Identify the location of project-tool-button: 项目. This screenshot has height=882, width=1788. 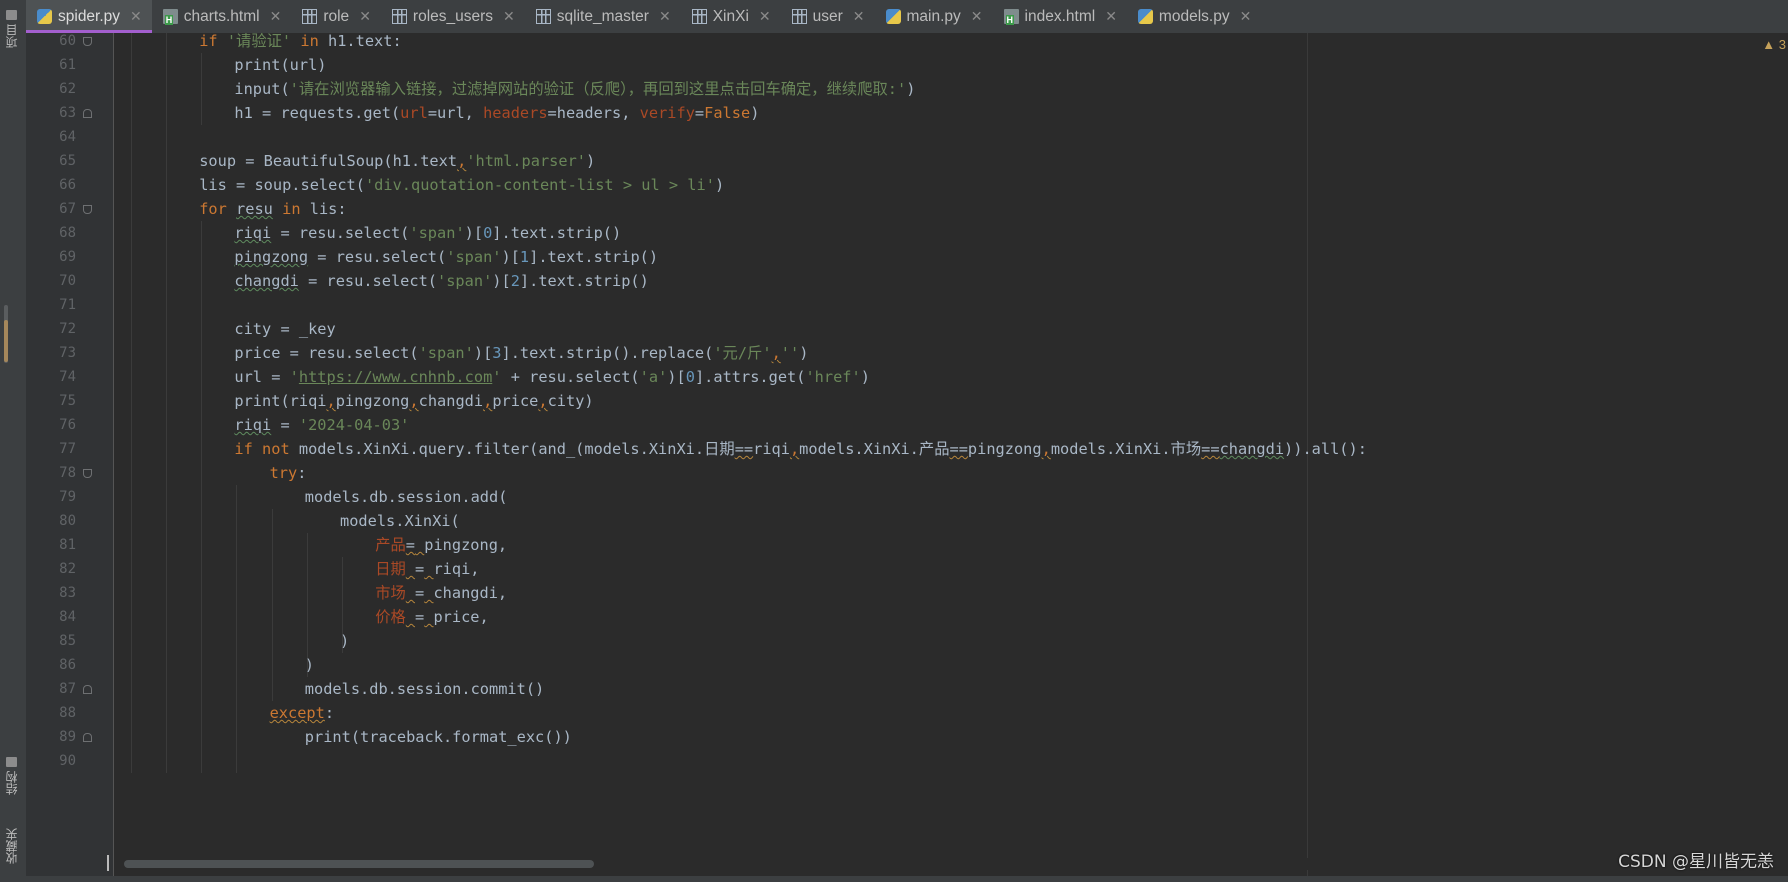
(11, 29).